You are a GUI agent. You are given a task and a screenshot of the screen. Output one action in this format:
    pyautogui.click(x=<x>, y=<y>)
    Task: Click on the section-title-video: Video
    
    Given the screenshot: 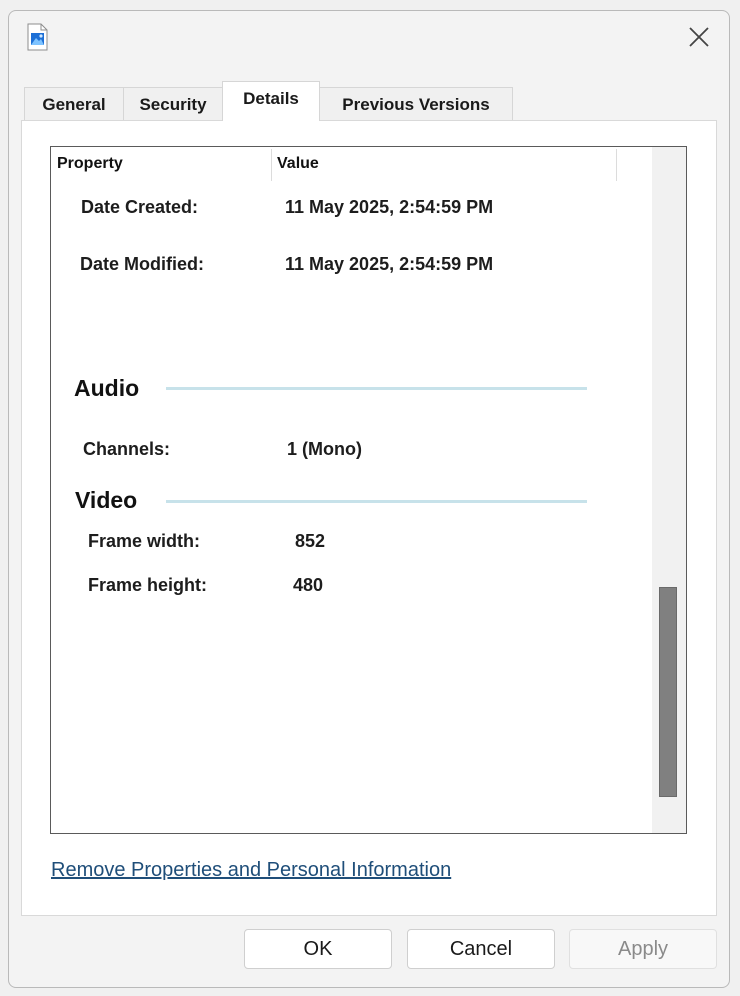 What is the action you would take?
    pyautogui.click(x=106, y=500)
    